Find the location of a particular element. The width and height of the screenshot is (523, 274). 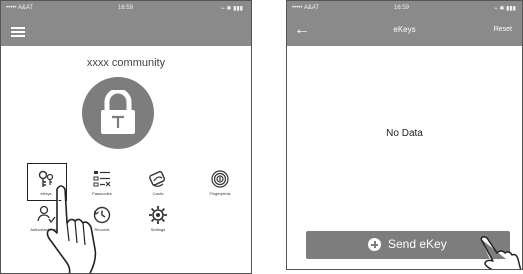

feature-fingerprints: Fingerprints is located at coordinates (220, 190).